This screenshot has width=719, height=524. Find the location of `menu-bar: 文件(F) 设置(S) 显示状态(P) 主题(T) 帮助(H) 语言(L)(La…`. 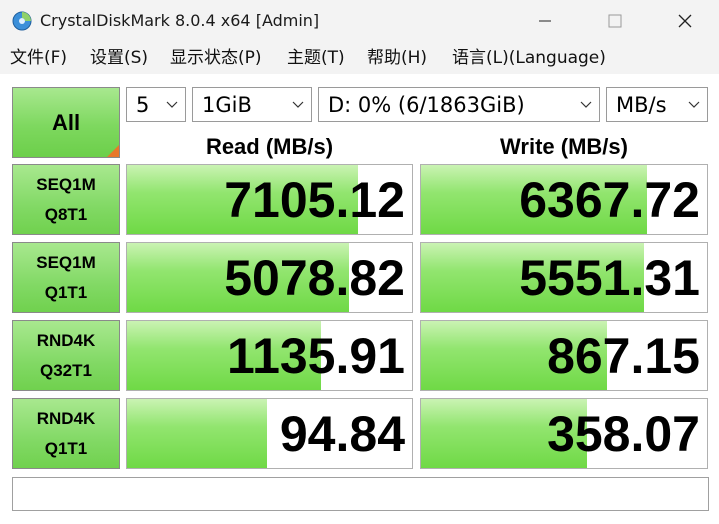

menu-bar: 文件(F) 设置(S) 显示状态(P) 主题(T) 帮助(H) 语言(L)(La… is located at coordinates (359, 58).